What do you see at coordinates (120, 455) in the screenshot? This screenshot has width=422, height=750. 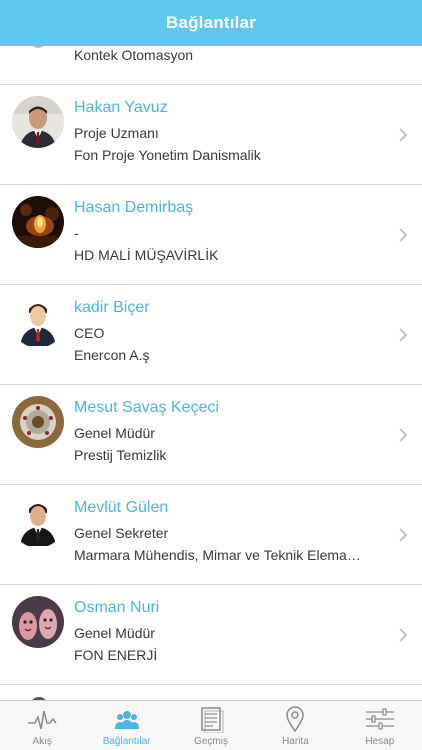 I see `contact-company: Prestij Temizlik` at bounding box center [120, 455].